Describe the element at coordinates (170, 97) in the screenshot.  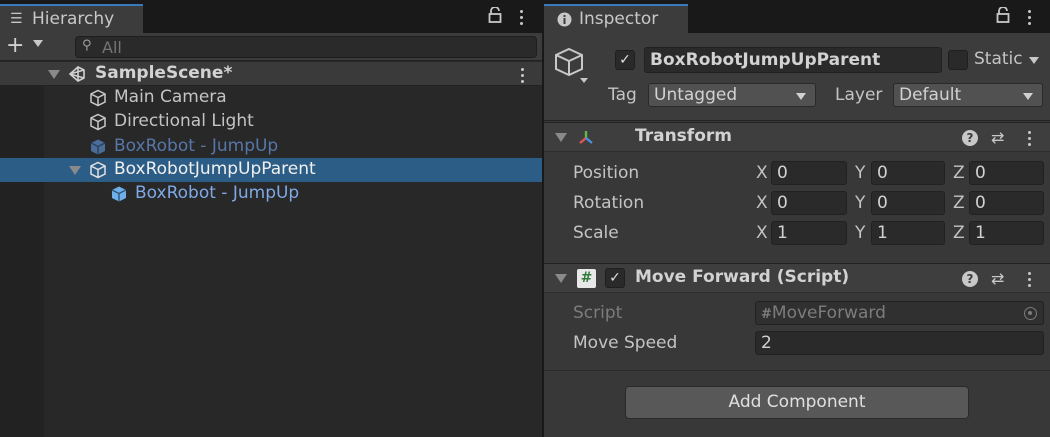
I see `hierarchy-item-label: Main Camera` at that location.